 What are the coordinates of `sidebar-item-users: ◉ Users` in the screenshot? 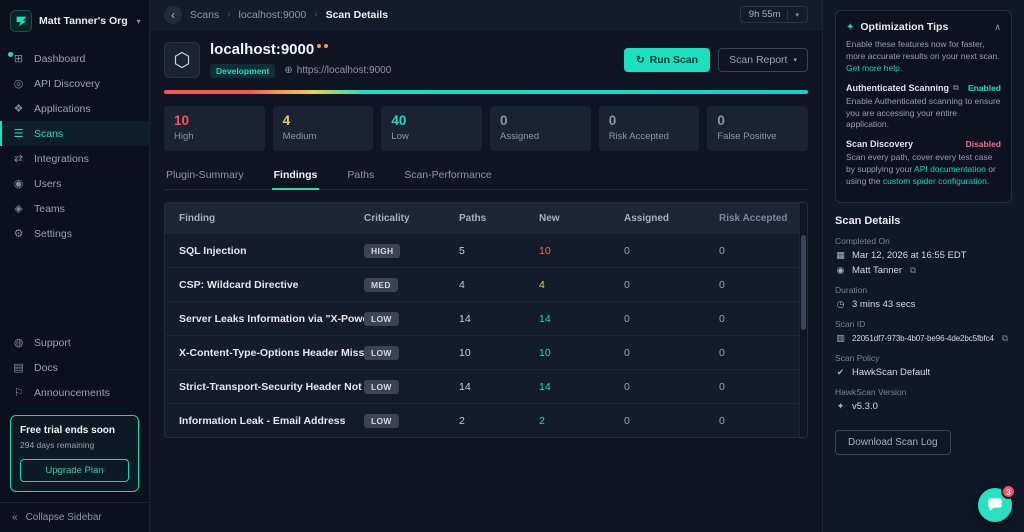 It's located at (74, 183).